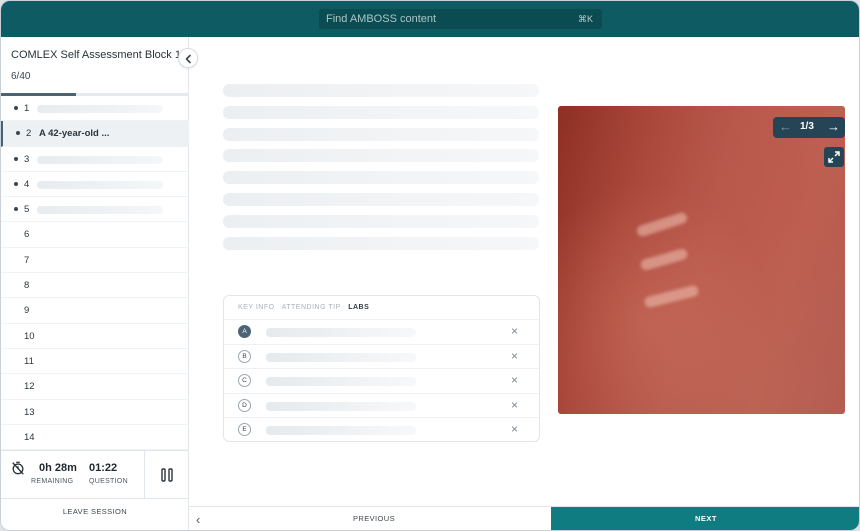 The height and width of the screenshot is (531, 860). I want to click on question-number: 2, so click(29, 134).